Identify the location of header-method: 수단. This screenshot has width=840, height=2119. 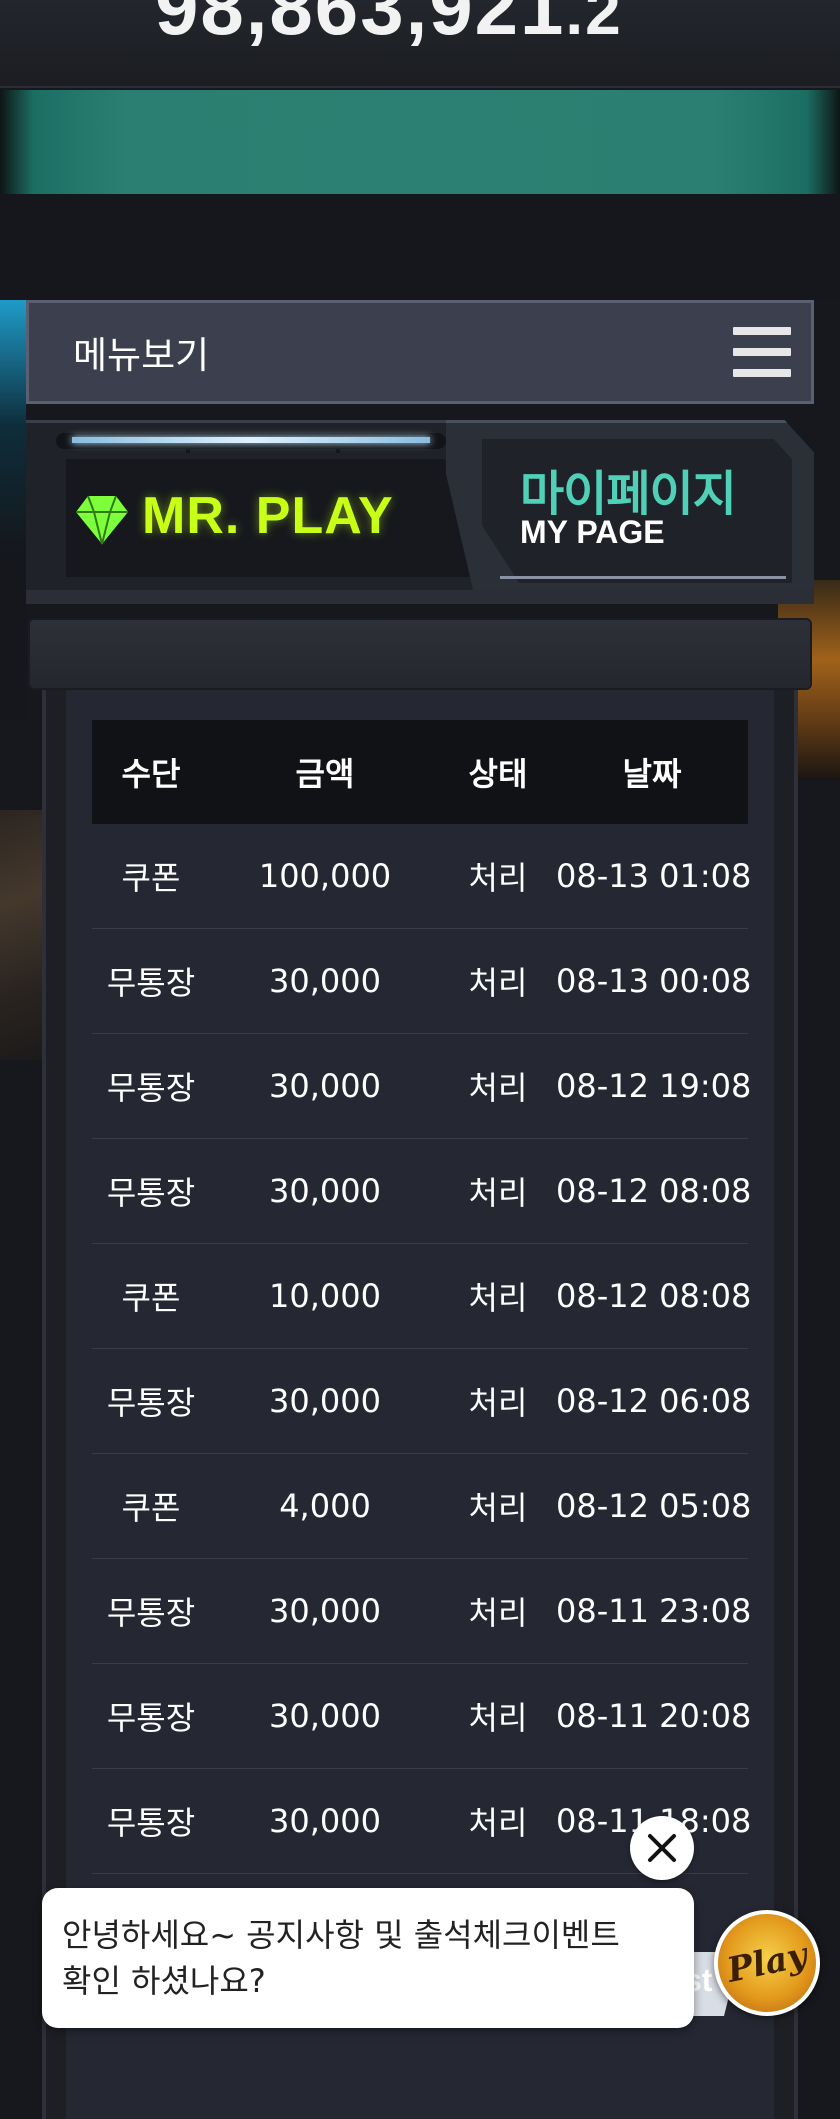
(151, 774).